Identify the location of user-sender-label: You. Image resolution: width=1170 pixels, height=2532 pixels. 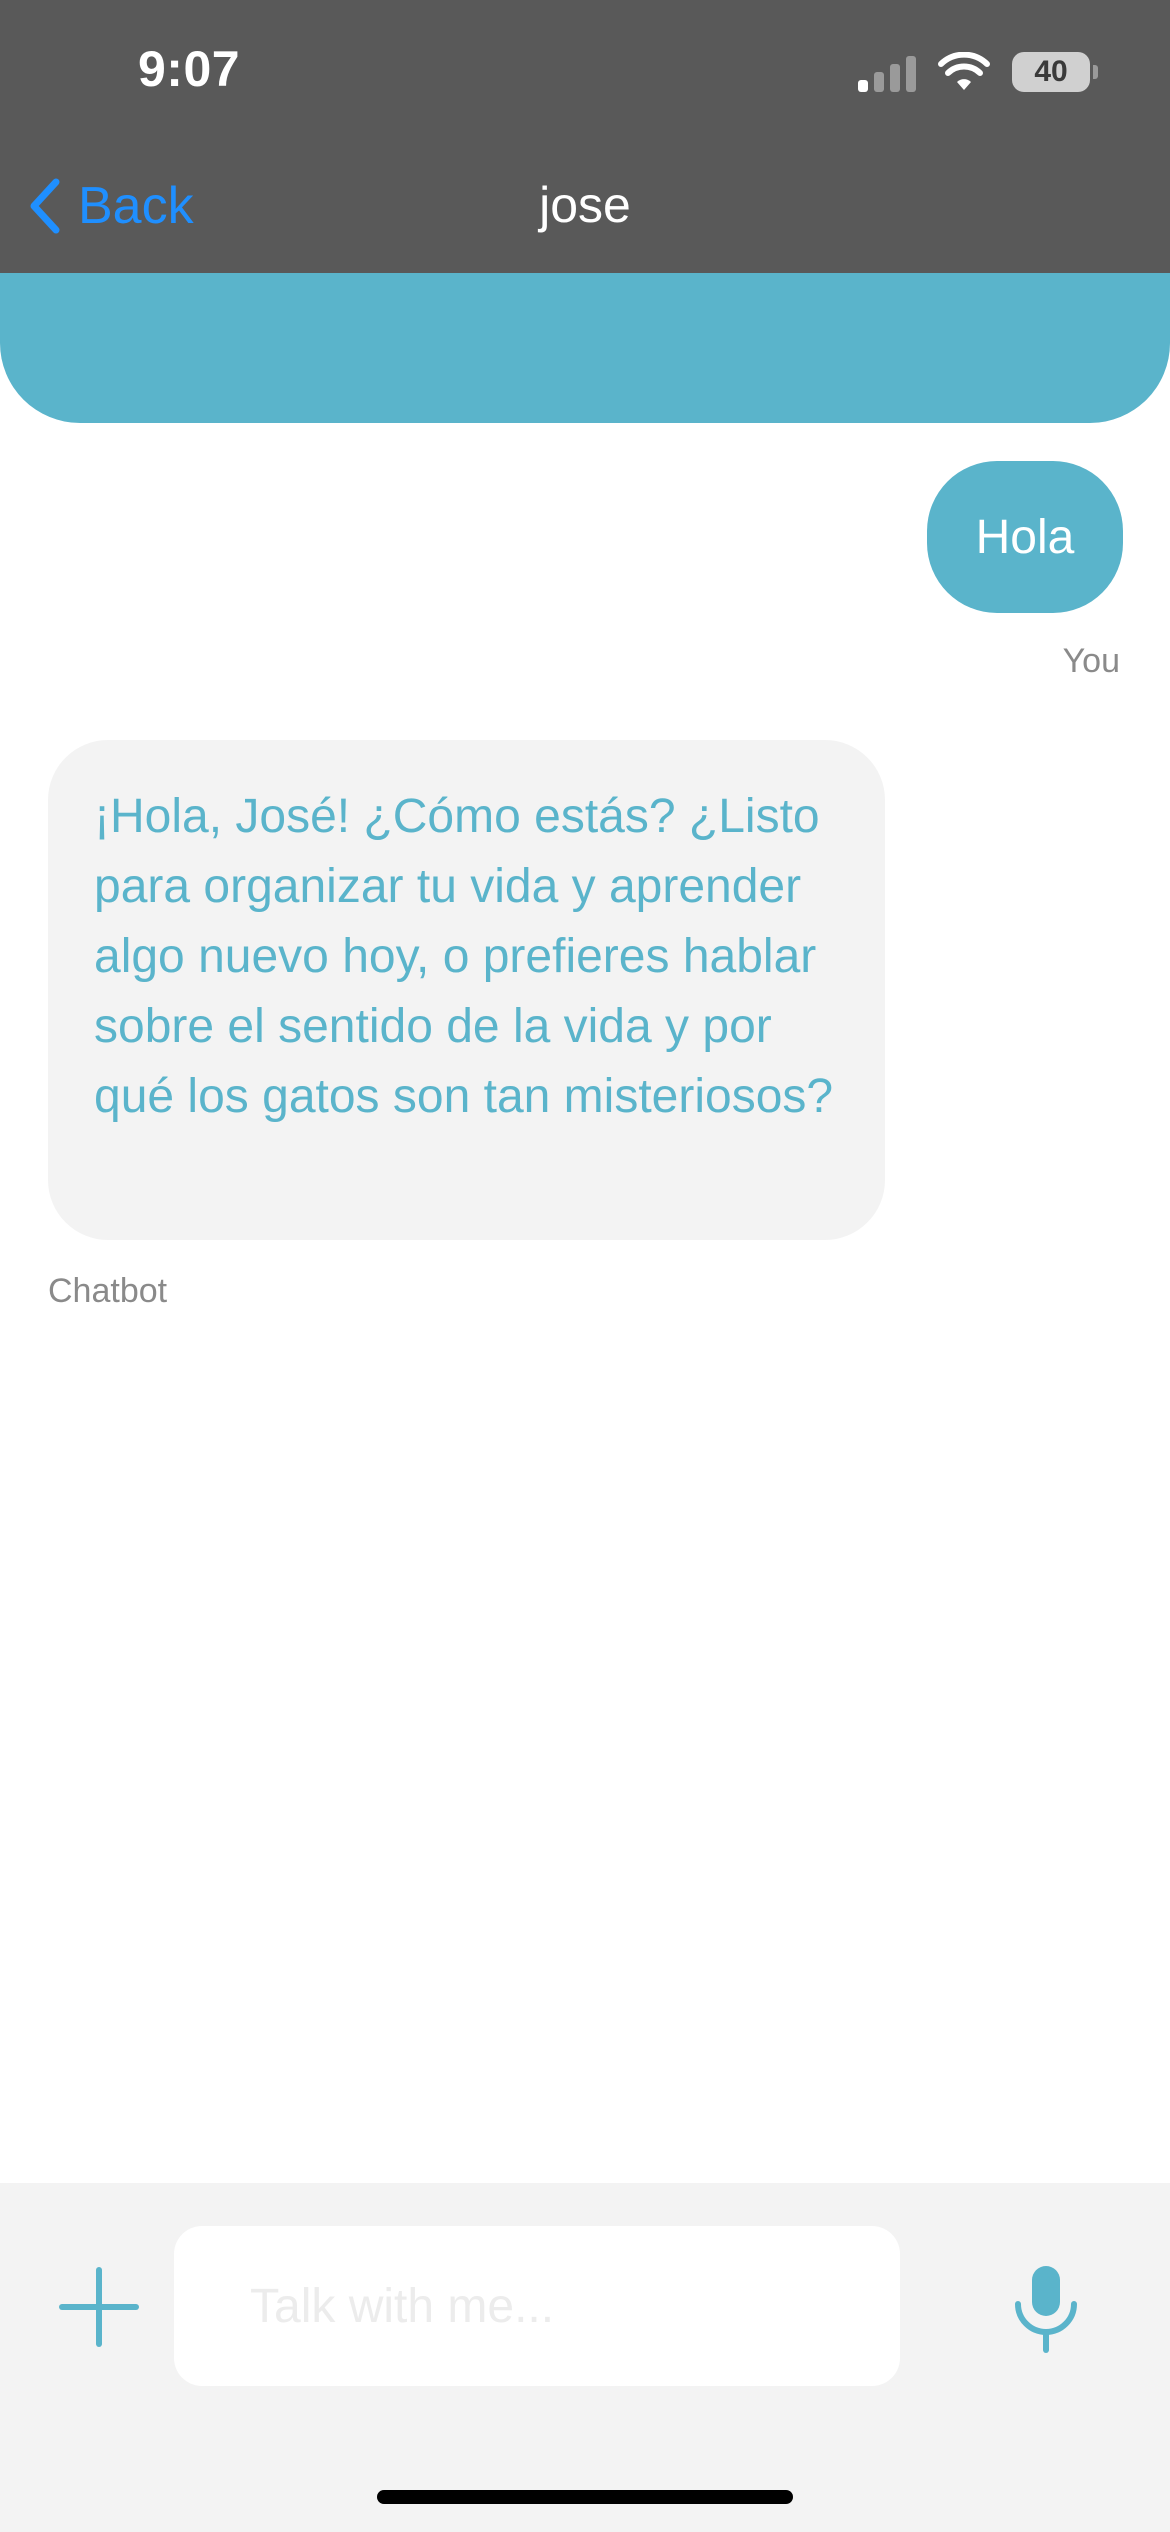
(1091, 661).